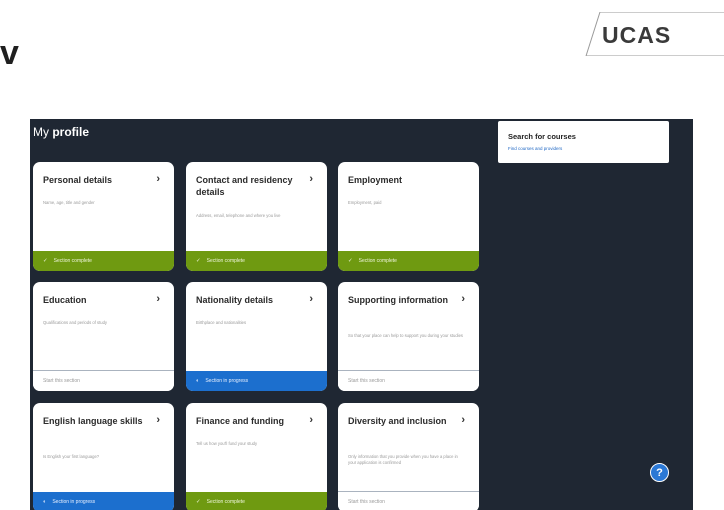 The height and width of the screenshot is (510, 724). What do you see at coordinates (71, 132) in the screenshot?
I see `page-title-strong: profile` at bounding box center [71, 132].